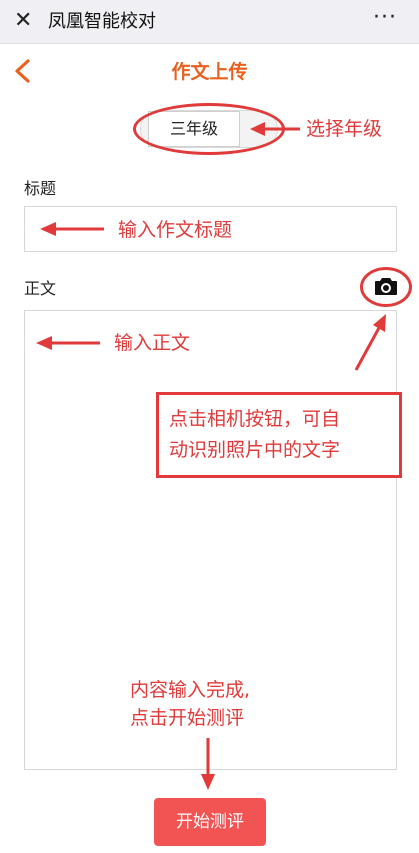 The image size is (419, 853). I want to click on mini-program-topbar: ✕ 凤凰智能校对 ···, so click(209, 22).